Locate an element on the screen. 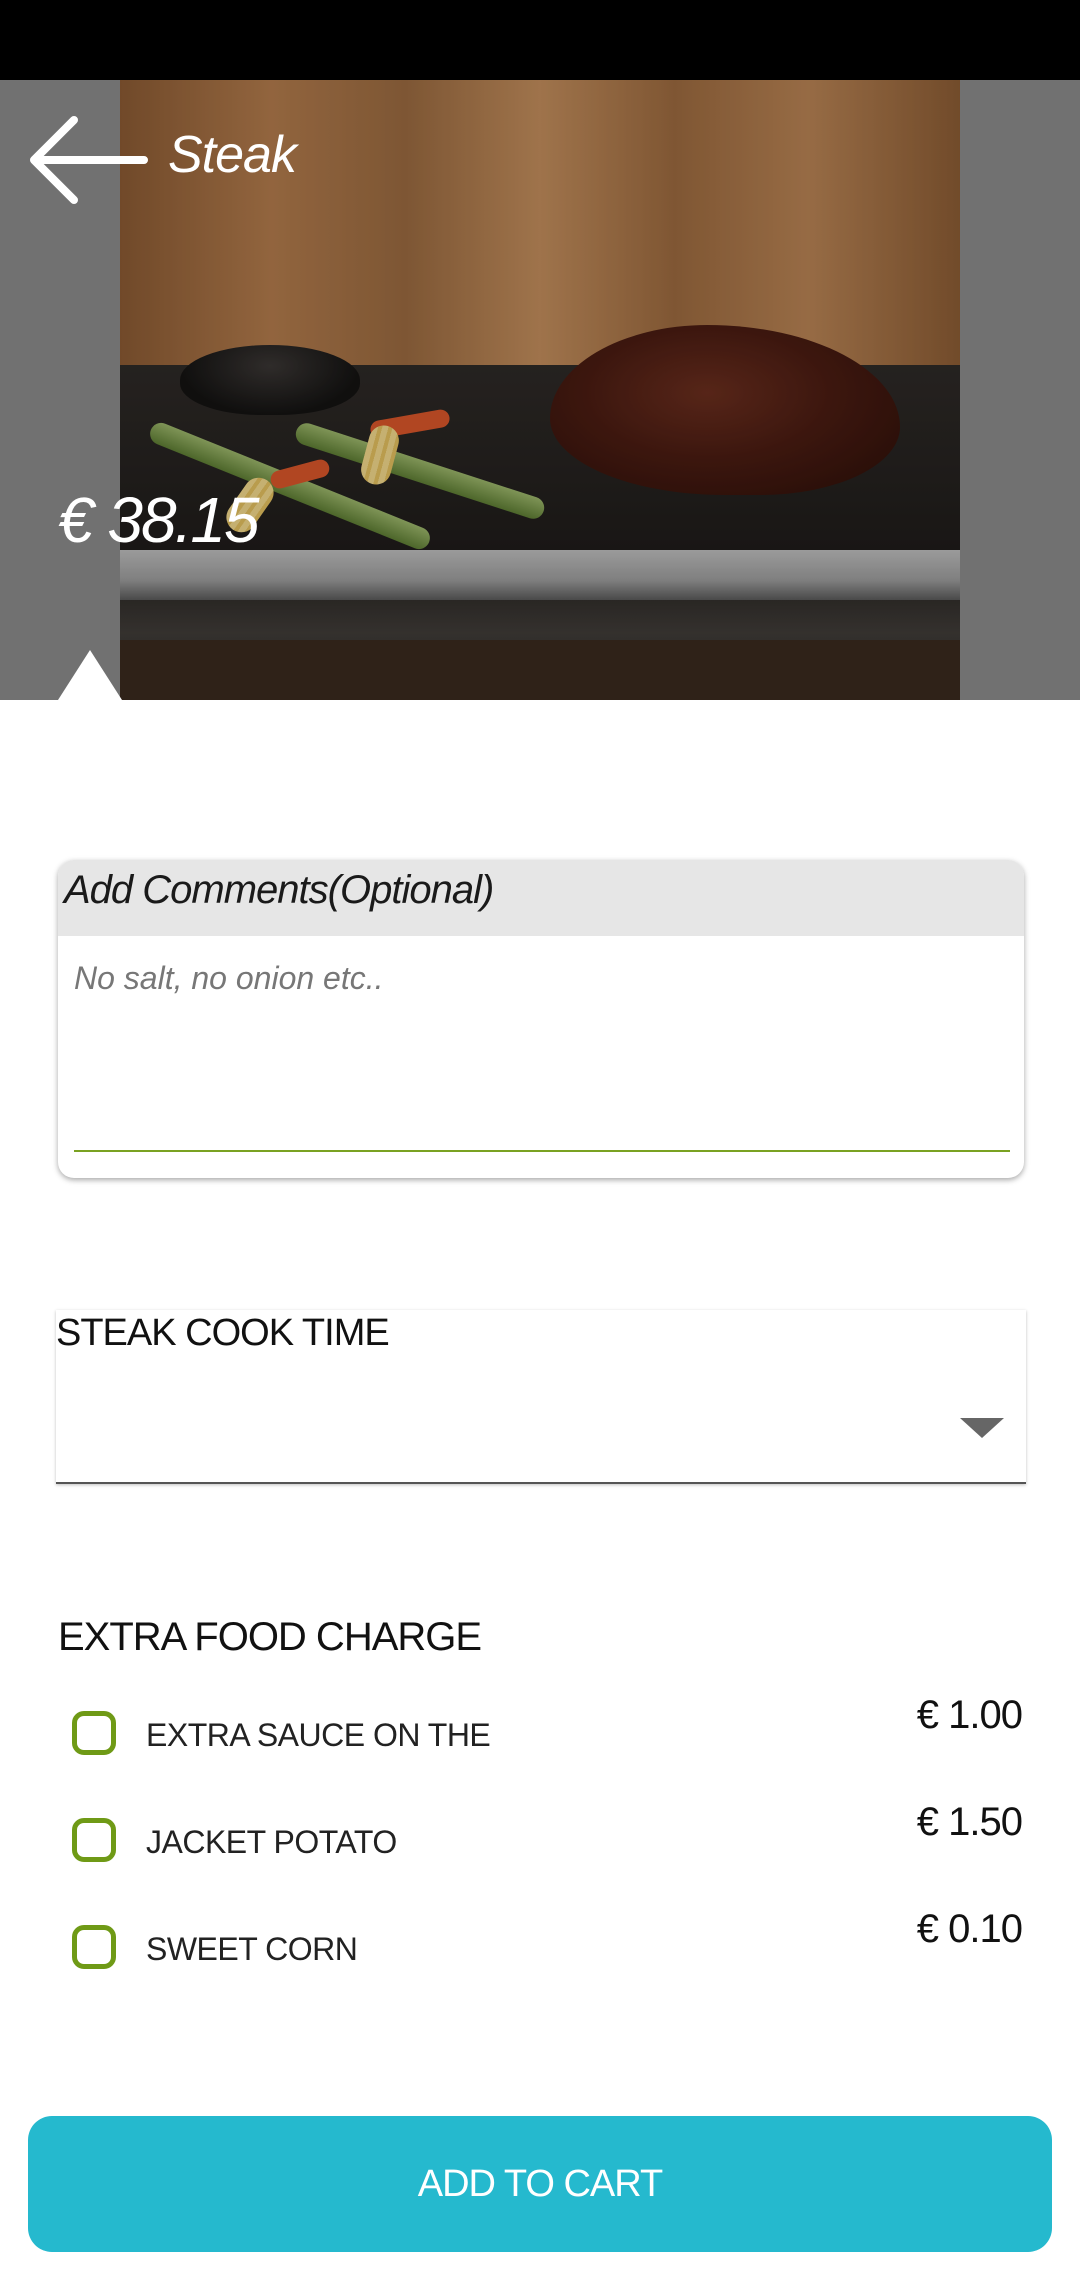  arrow-left-icon is located at coordinates (89, 160).